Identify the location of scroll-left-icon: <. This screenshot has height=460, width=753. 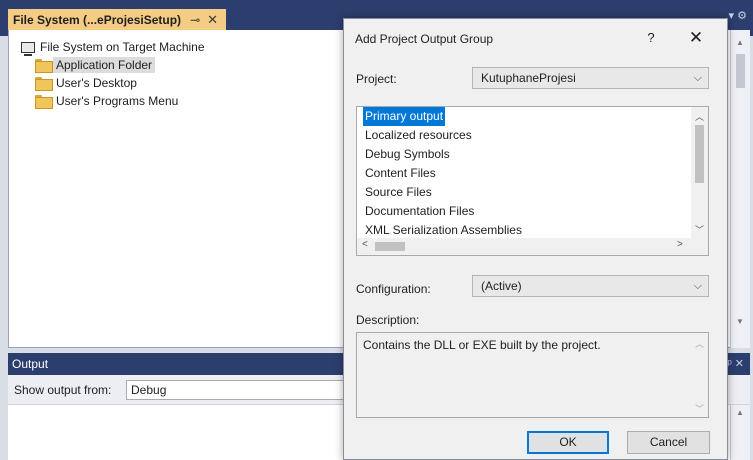
(365, 244).